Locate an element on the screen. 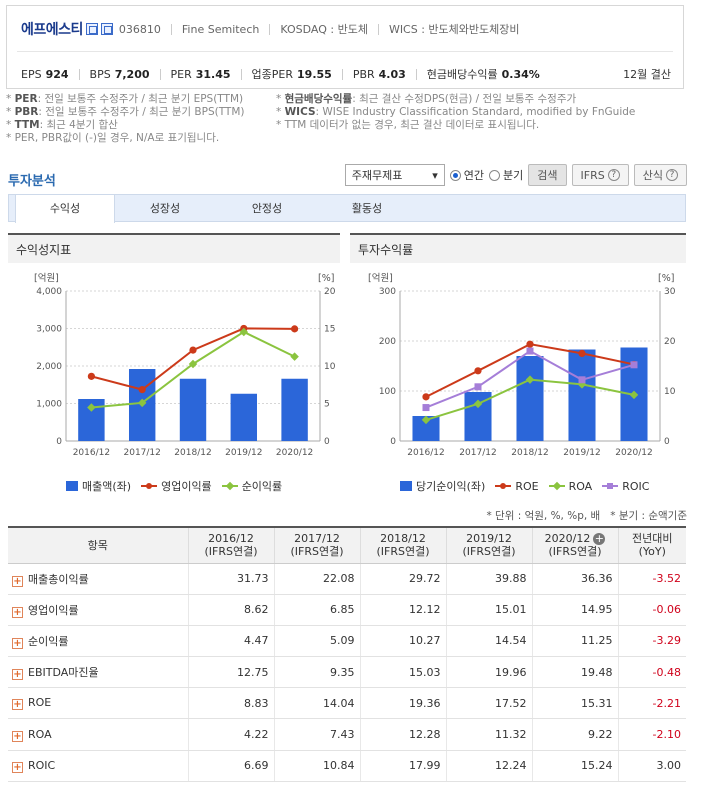 The height and width of the screenshot is (785, 701). button-label: IFRS is located at coordinates (592, 175).